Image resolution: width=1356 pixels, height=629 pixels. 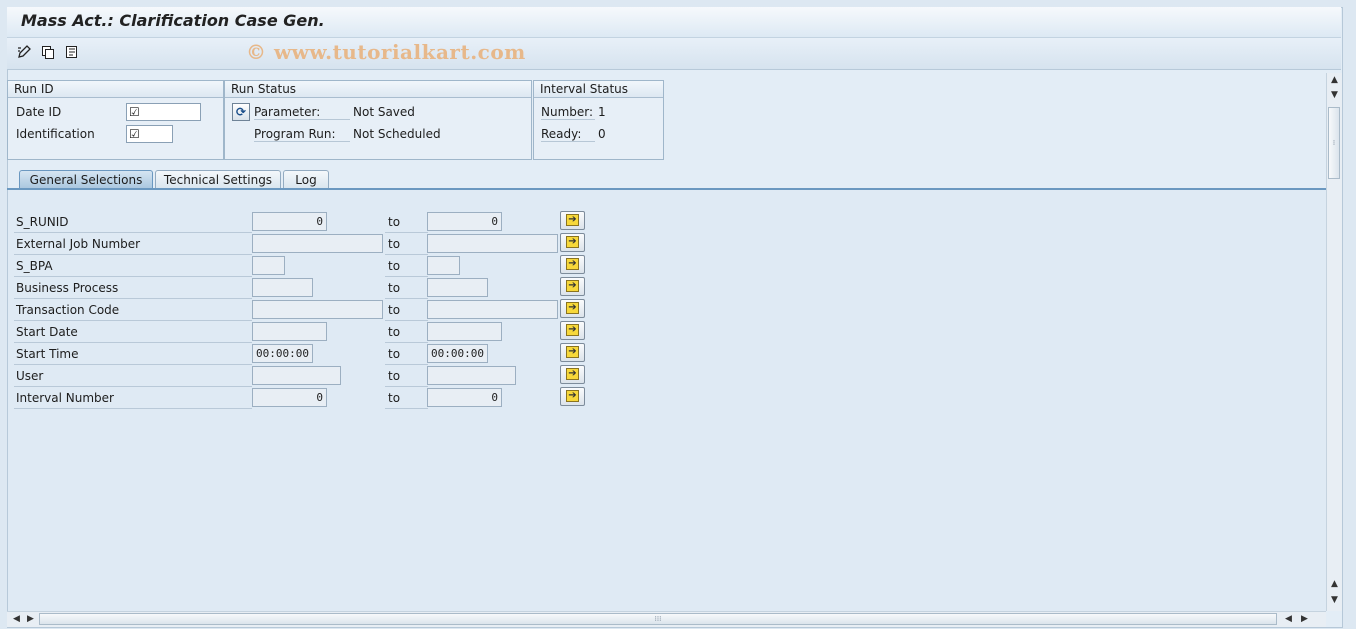 What do you see at coordinates (598, 89) in the screenshot?
I see `interval-status-header: Interval Status` at bounding box center [598, 89].